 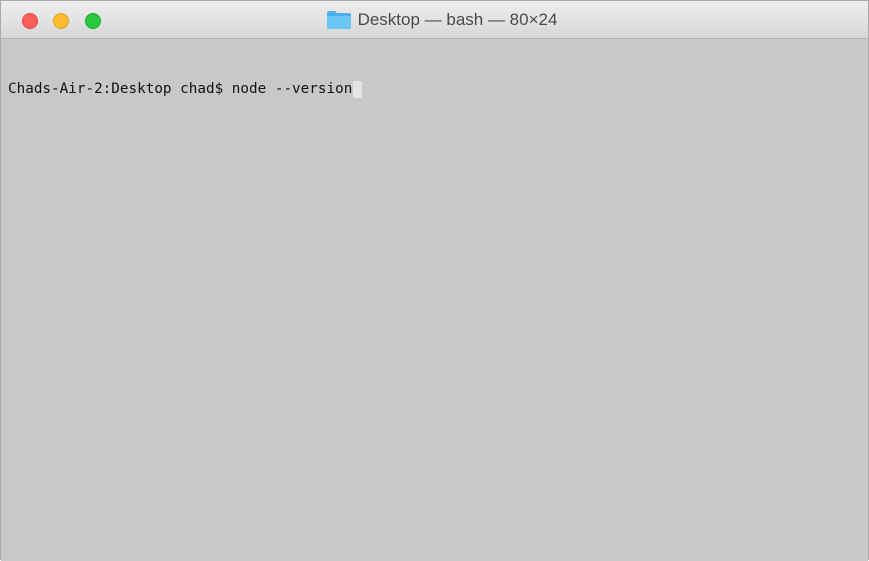 I want to click on window-title-text: Desktop — bash — 80×24, so click(x=457, y=19).